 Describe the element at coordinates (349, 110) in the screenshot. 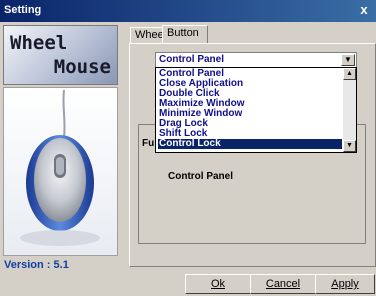

I see `dropdown-scrollbar: ▲ ▼` at that location.